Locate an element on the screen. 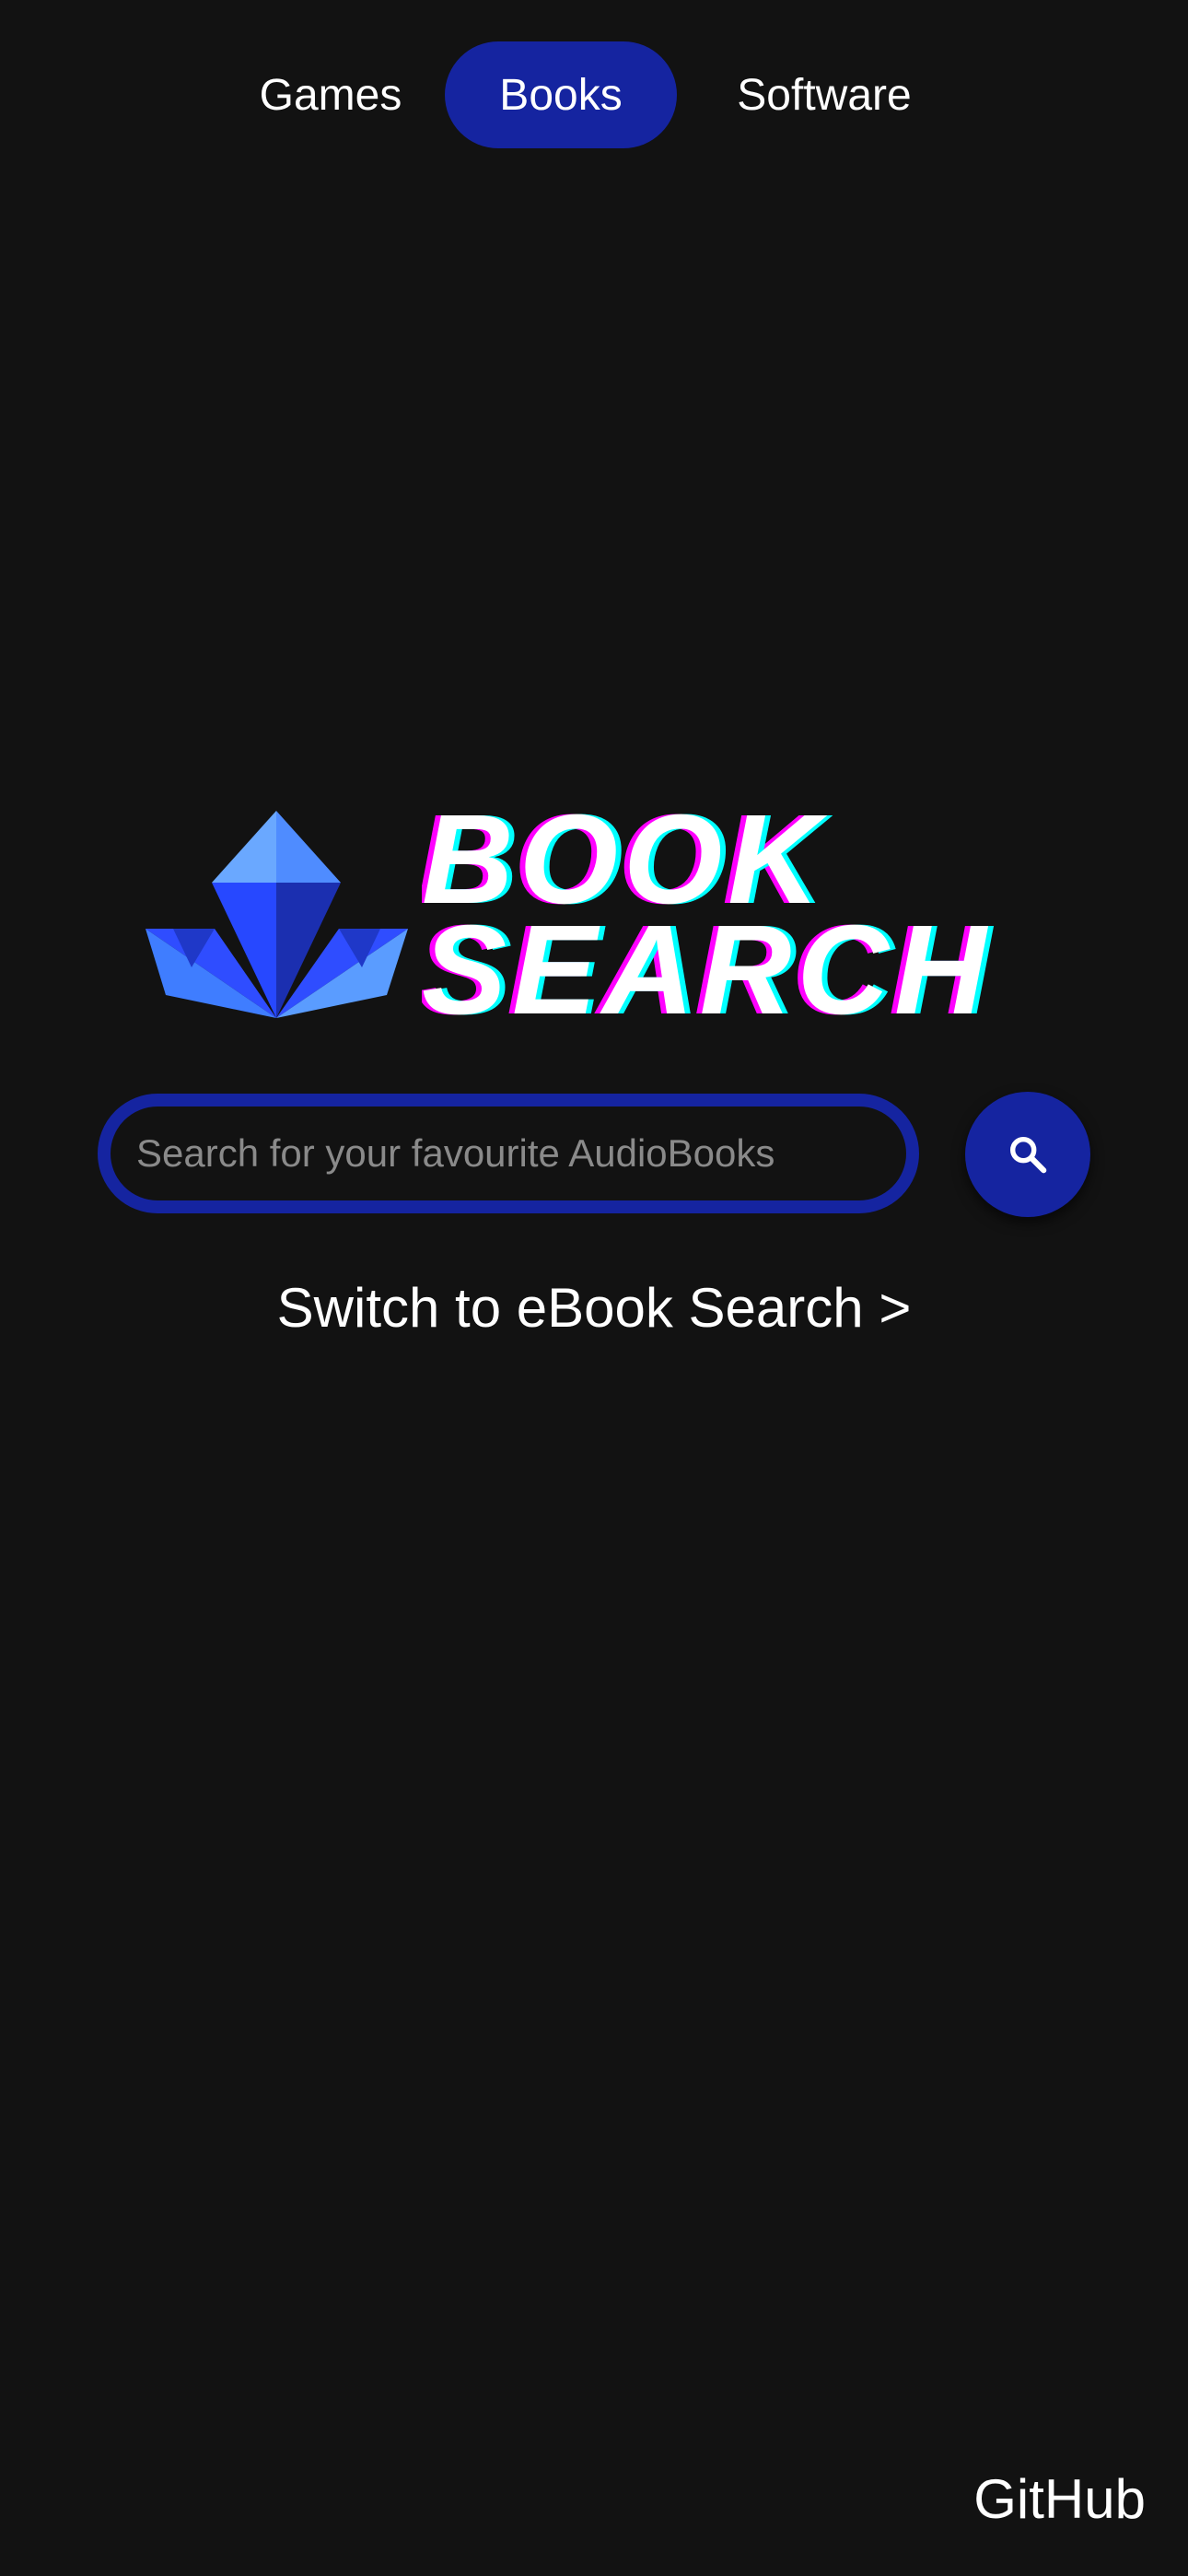  search-input is located at coordinates (513, 1153).